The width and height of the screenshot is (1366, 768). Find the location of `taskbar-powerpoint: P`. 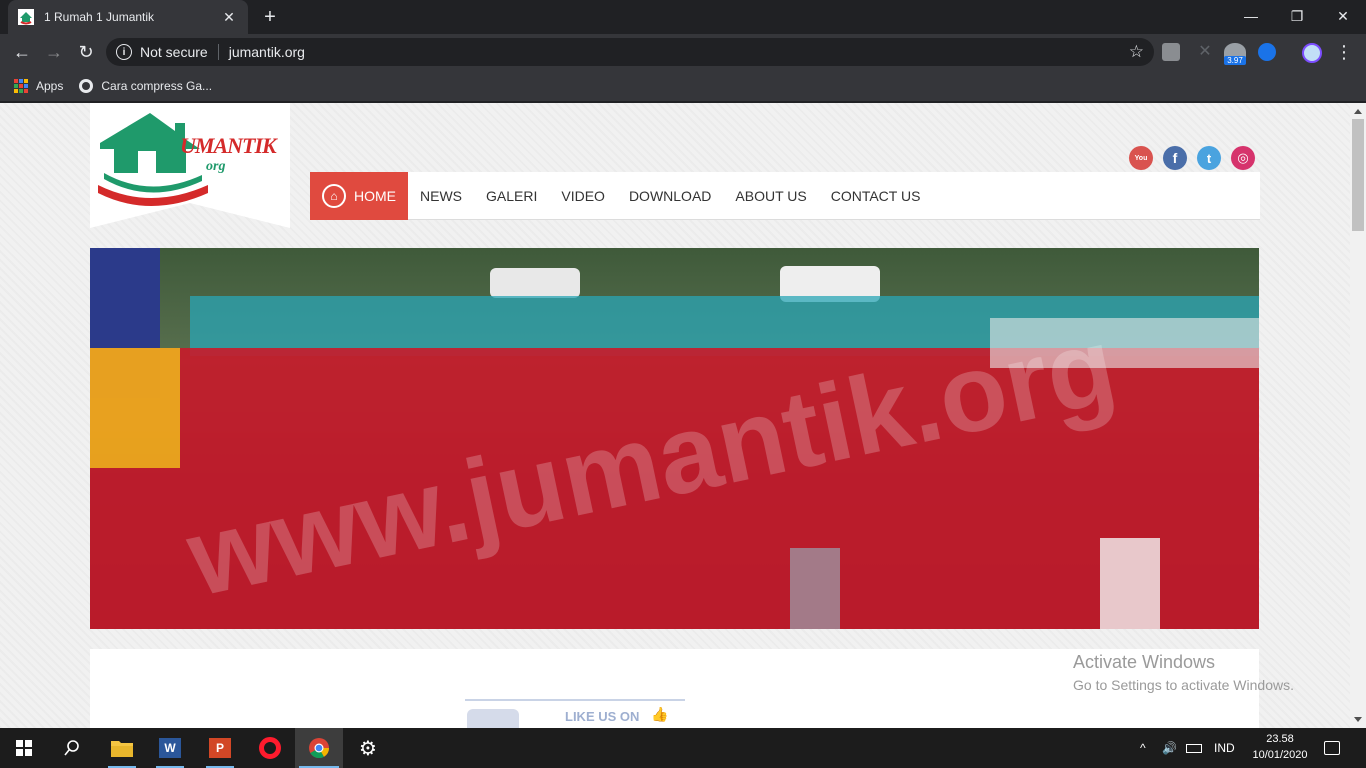

taskbar-powerpoint: P is located at coordinates (220, 748).